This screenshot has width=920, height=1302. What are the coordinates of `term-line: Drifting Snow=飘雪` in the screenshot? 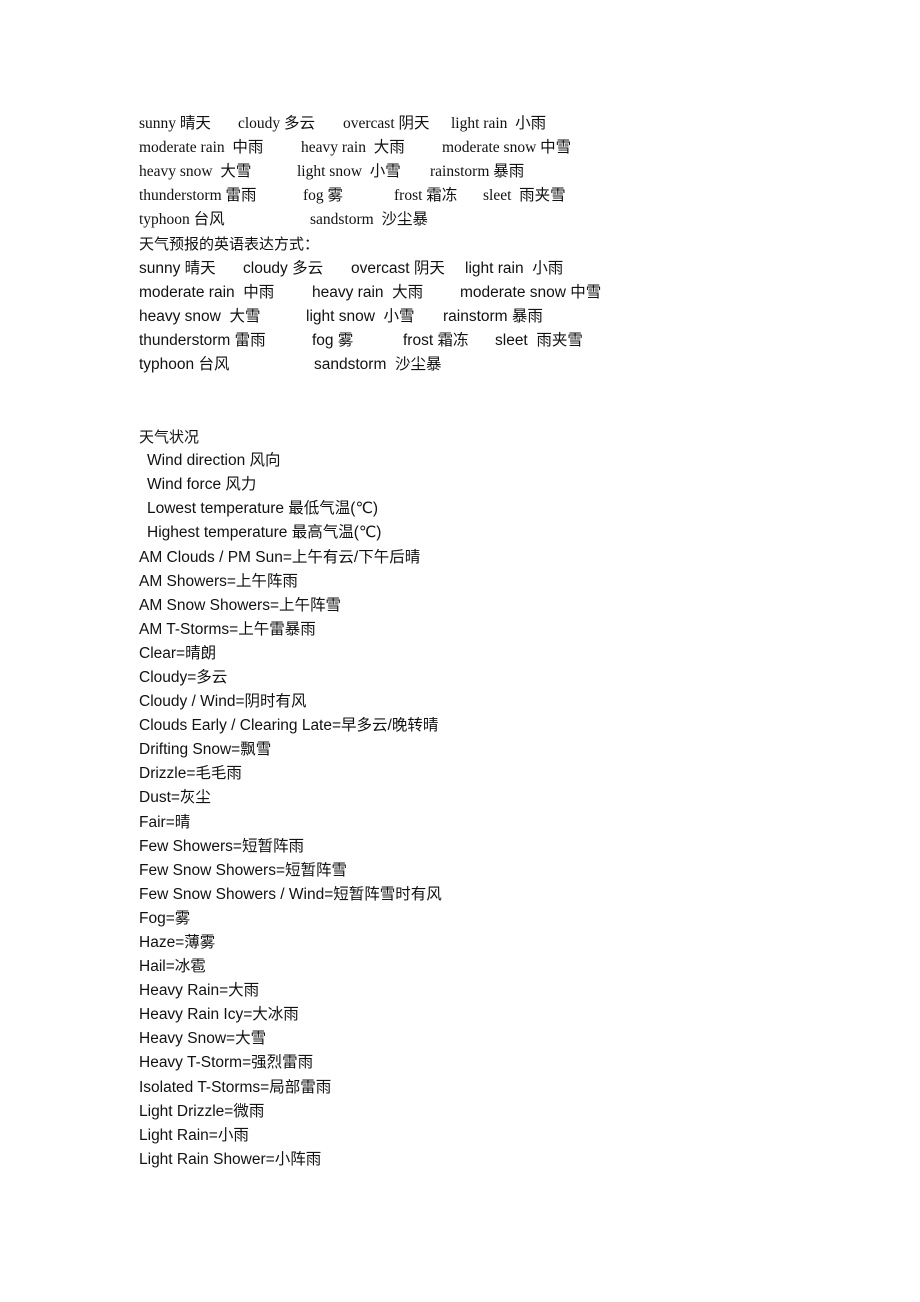 It's located at (205, 750).